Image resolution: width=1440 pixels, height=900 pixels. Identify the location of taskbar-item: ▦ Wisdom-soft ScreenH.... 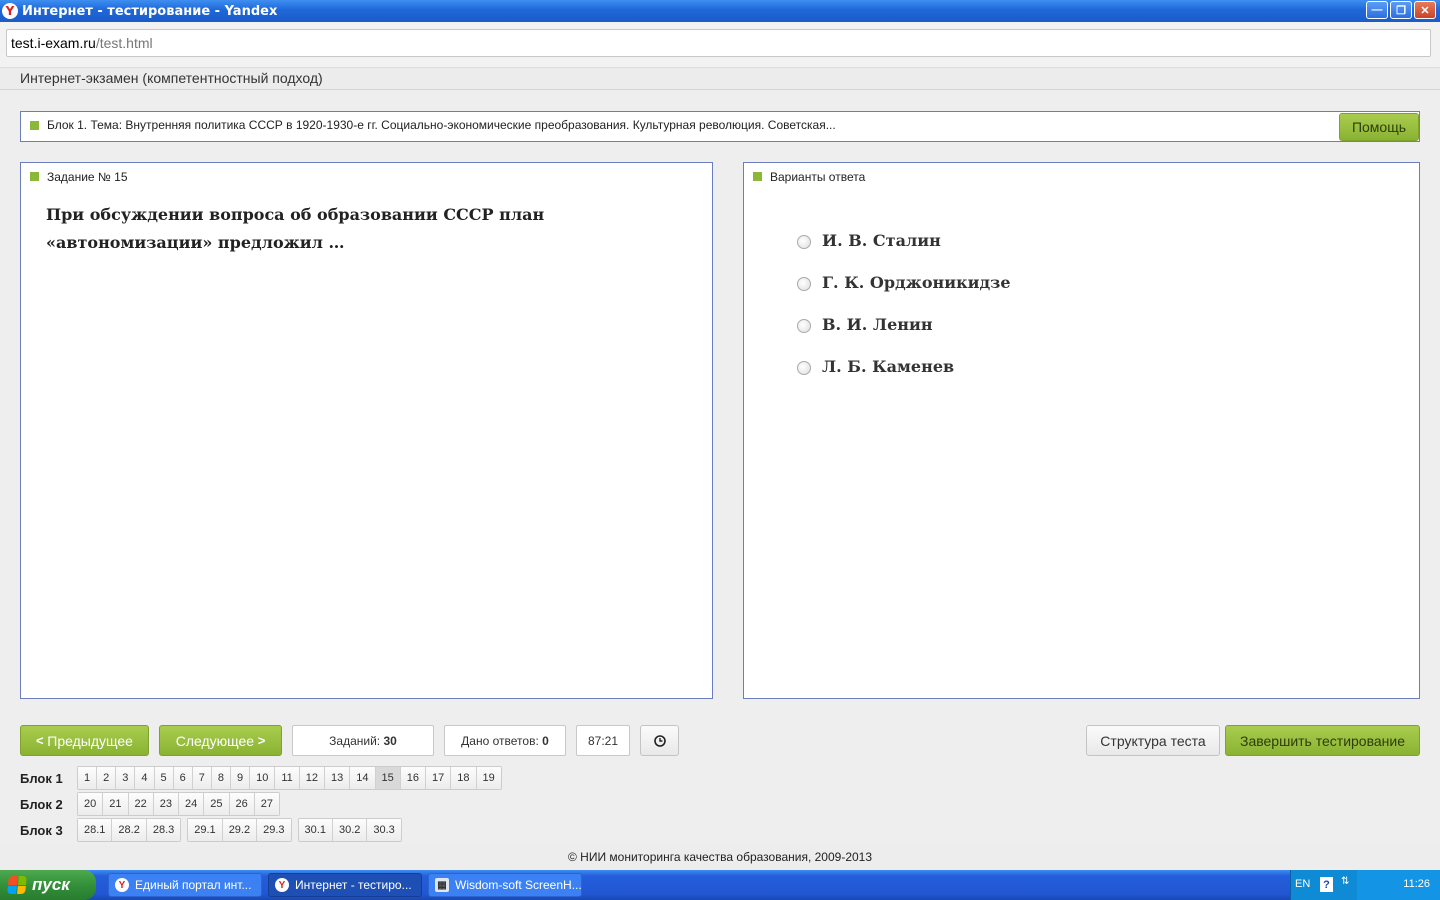
(505, 885).